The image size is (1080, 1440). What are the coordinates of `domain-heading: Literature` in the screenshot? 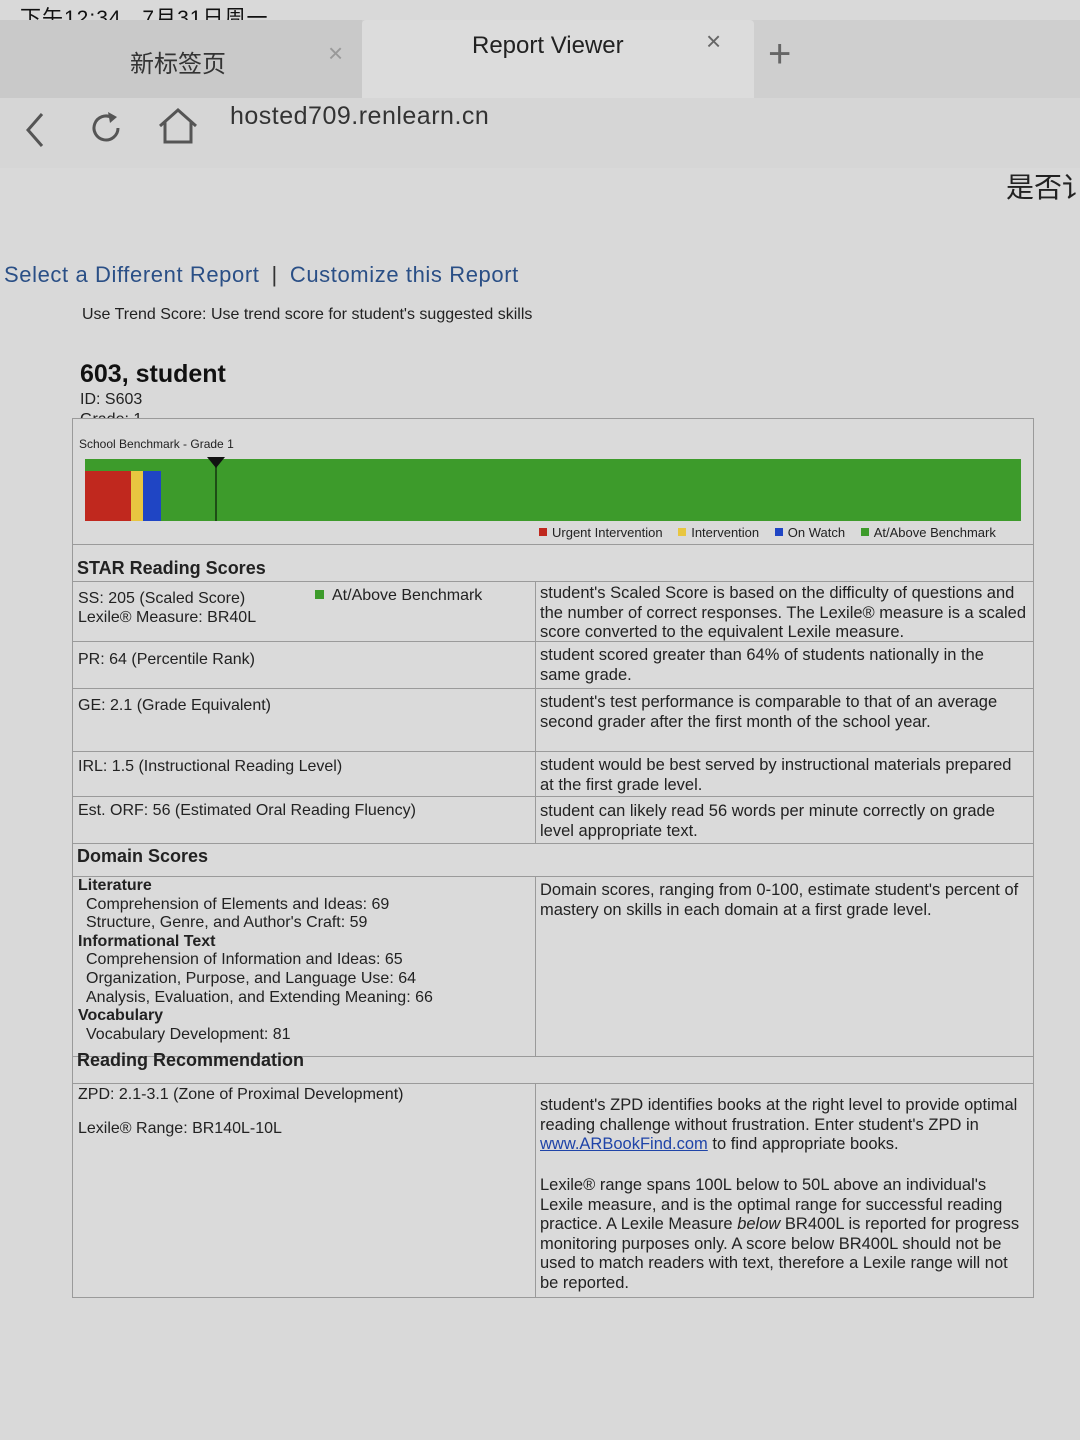 It's located at (115, 885).